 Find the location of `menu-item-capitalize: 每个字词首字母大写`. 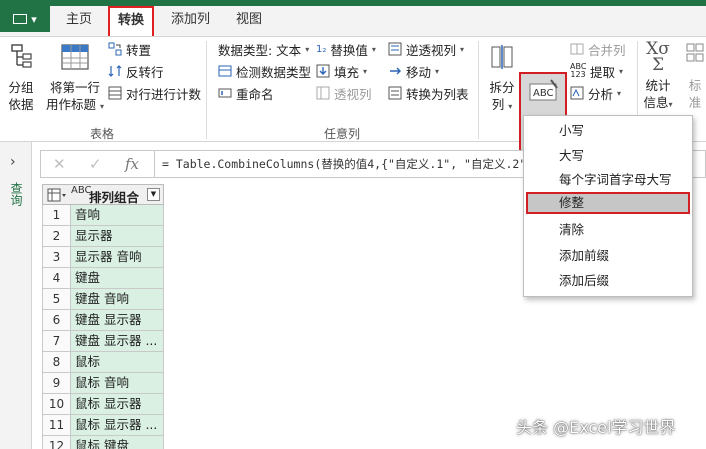

menu-item-capitalize: 每个字词首字母大写 is located at coordinates (607, 180).